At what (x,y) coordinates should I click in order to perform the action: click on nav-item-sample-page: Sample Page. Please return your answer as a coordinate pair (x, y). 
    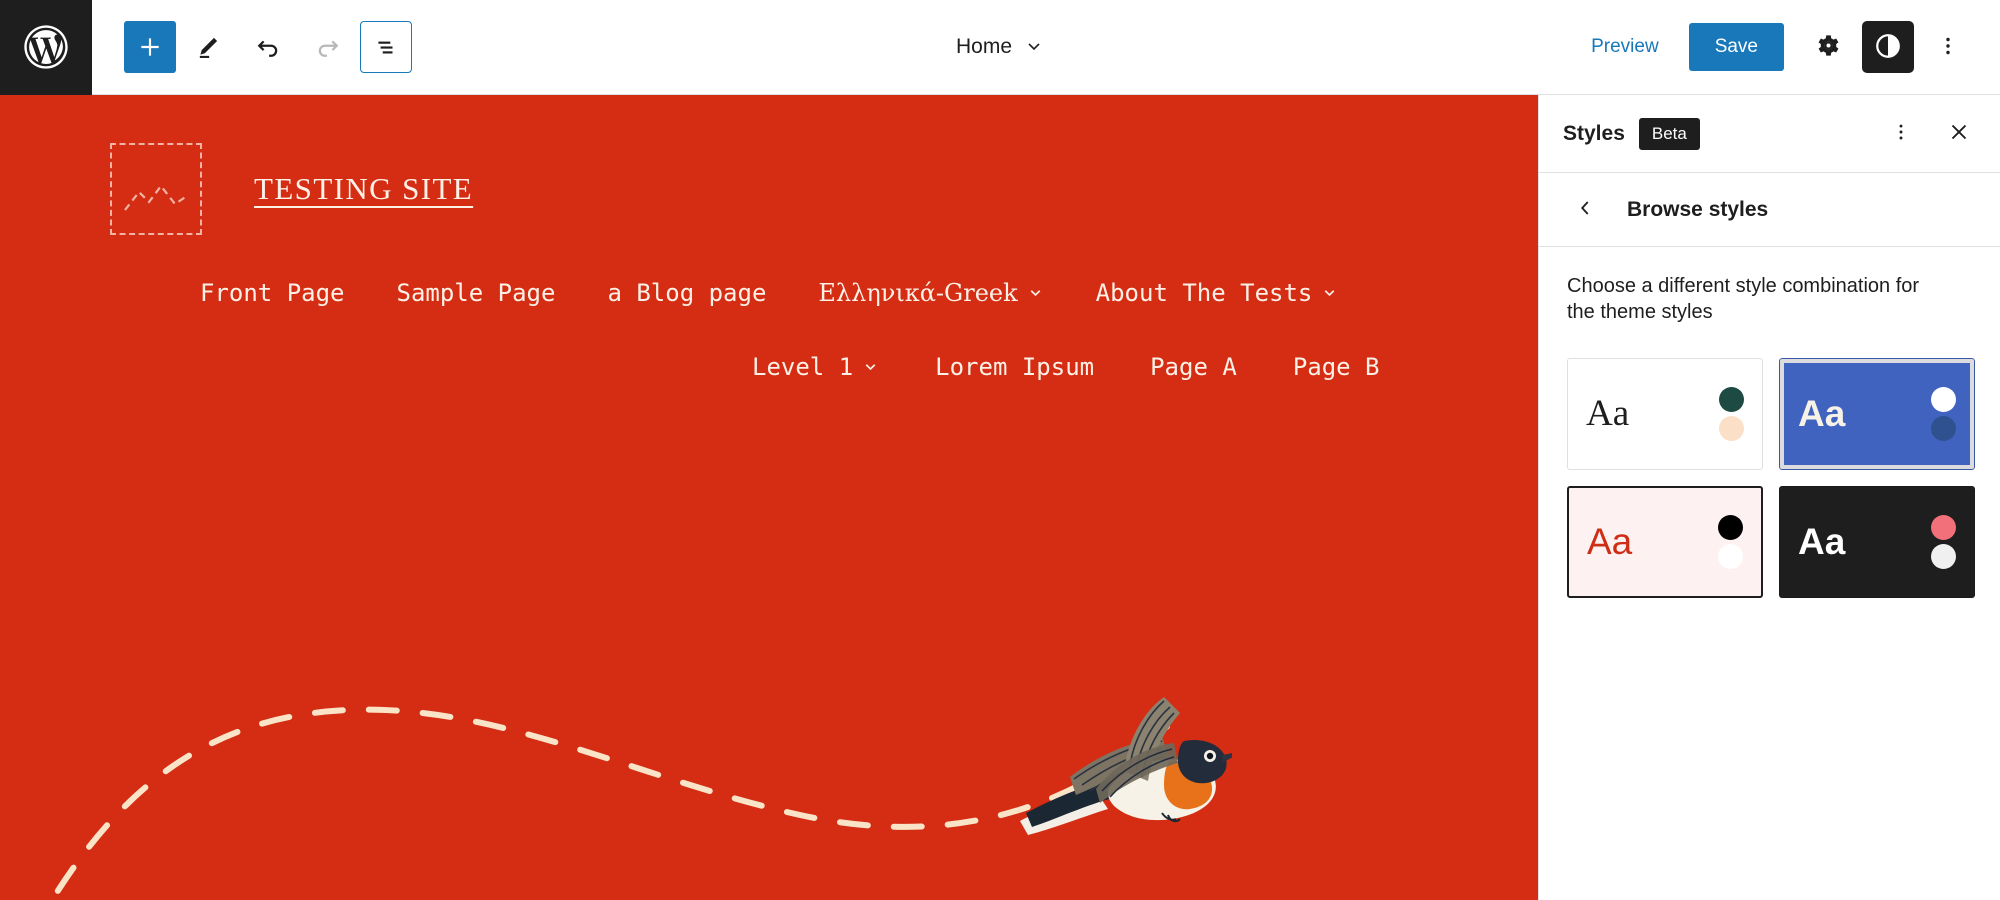
    Looking at the image, I should click on (476, 293).